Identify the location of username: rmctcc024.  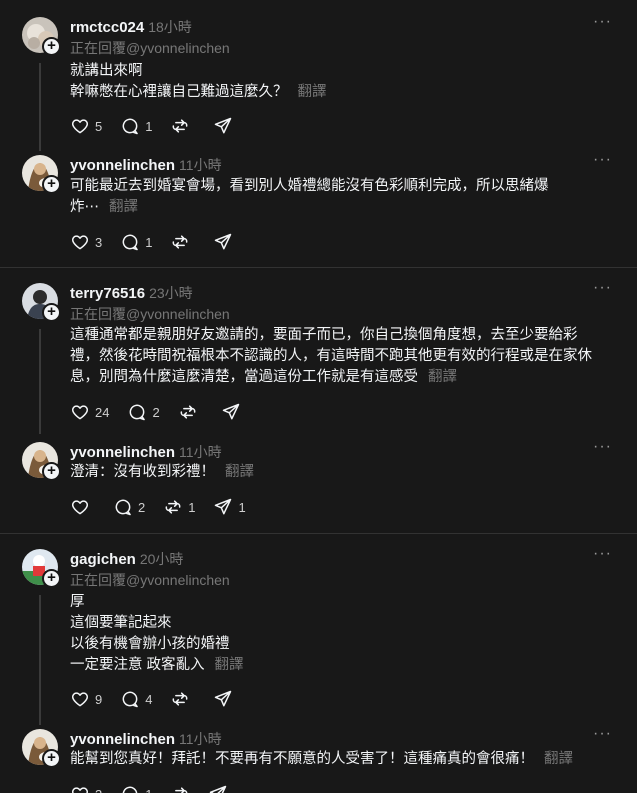
(107, 27).